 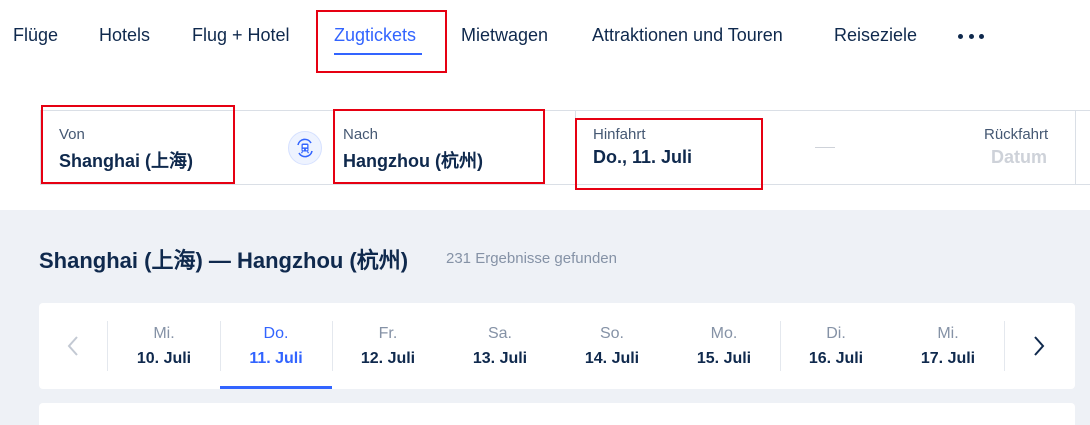 I want to click on date-cell: Sa. 13. Juli, so click(x=500, y=346).